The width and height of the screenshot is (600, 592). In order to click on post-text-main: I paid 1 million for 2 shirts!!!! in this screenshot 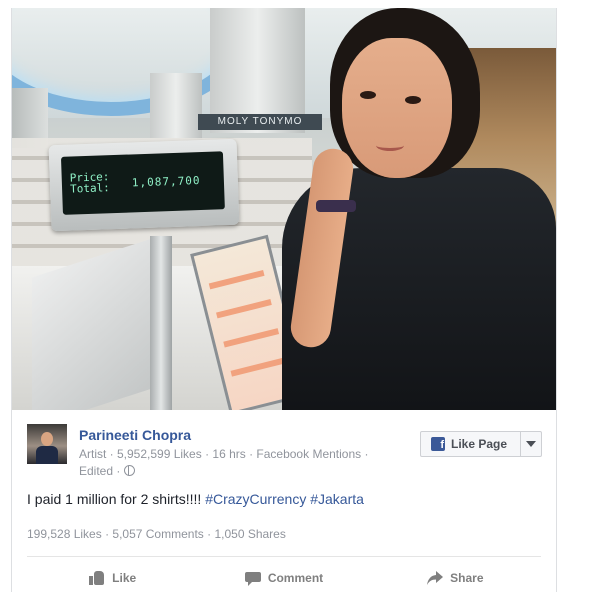, I will do `click(116, 499)`.